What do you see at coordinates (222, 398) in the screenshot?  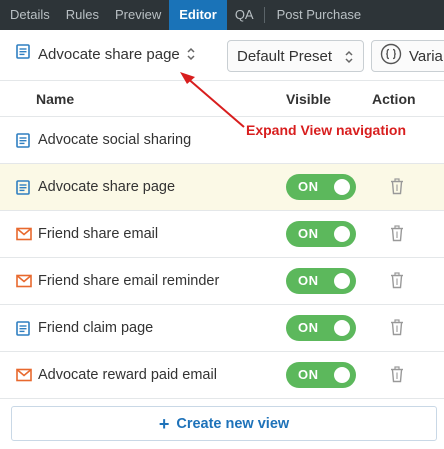 I see `table-divider` at bounding box center [222, 398].